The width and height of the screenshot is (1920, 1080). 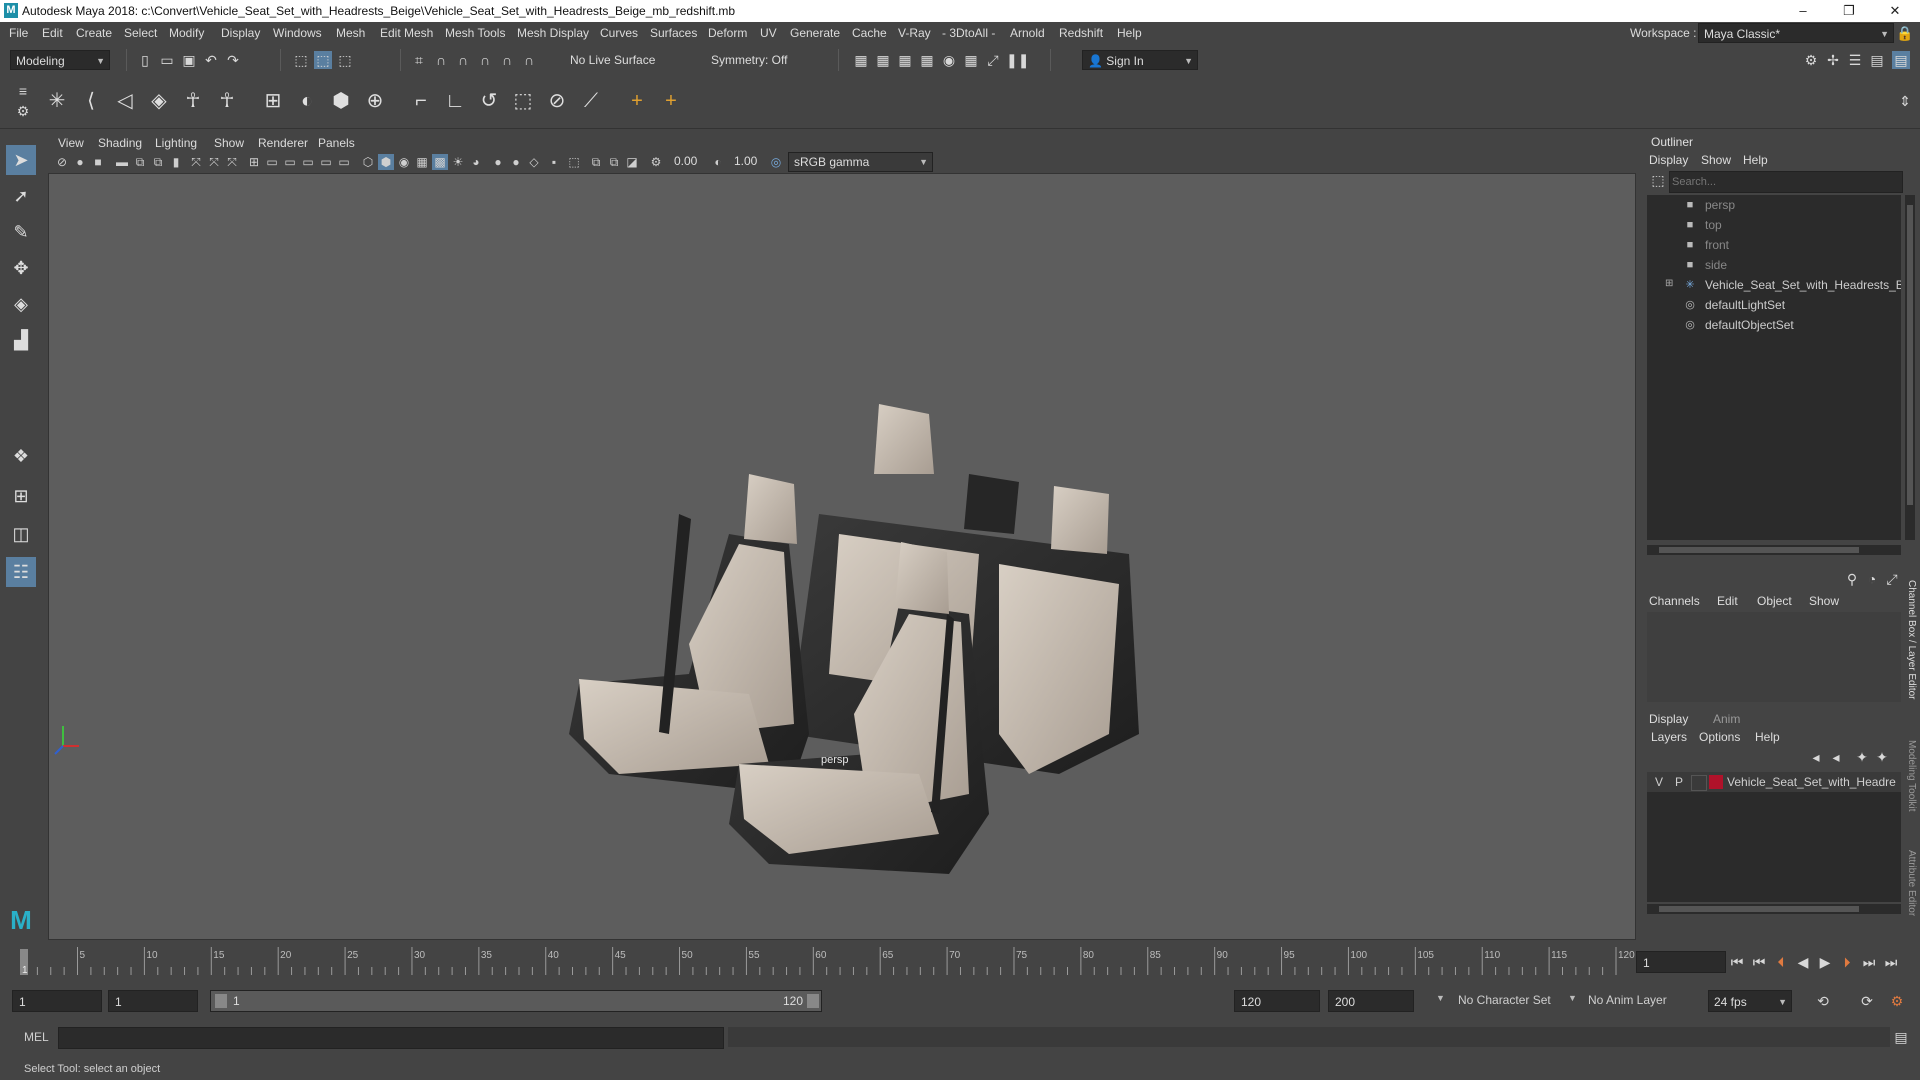 What do you see at coordinates (927, 60) in the screenshot?
I see `hypershade-icon: ▦` at bounding box center [927, 60].